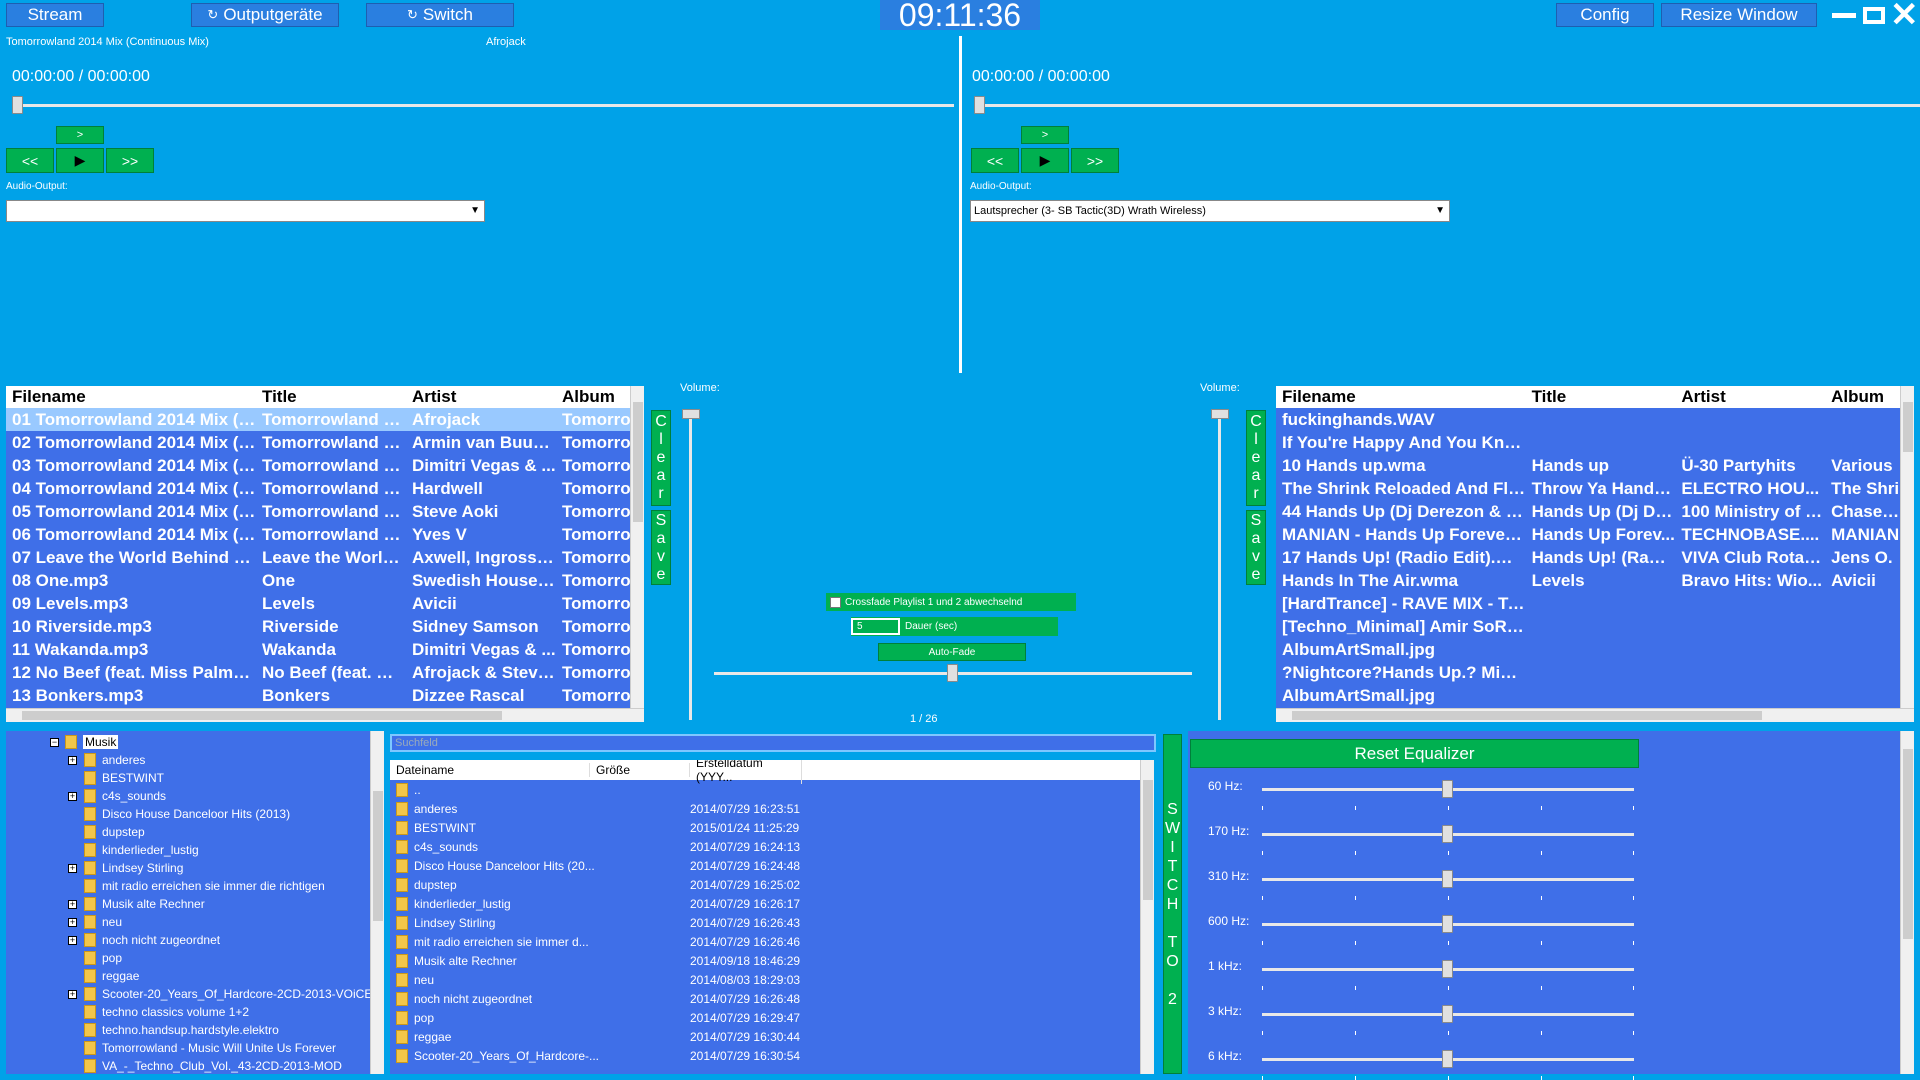 The width and height of the screenshot is (1920, 1080). I want to click on tree-item: techno.handsup.hardstyle.elektro, so click(173, 1030).